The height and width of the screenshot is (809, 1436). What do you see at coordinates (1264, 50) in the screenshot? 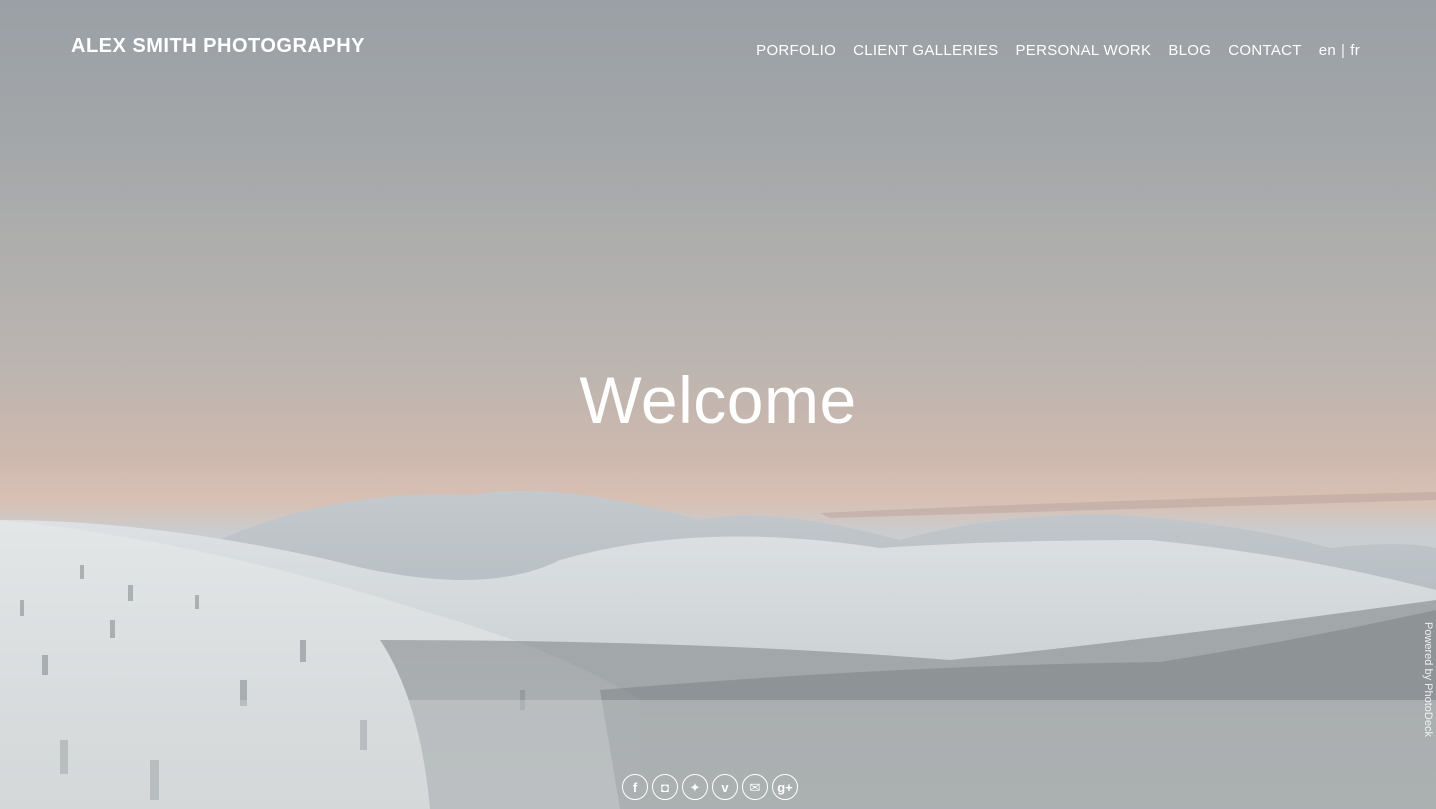
I see `nav-item-contact: CONTACT` at bounding box center [1264, 50].